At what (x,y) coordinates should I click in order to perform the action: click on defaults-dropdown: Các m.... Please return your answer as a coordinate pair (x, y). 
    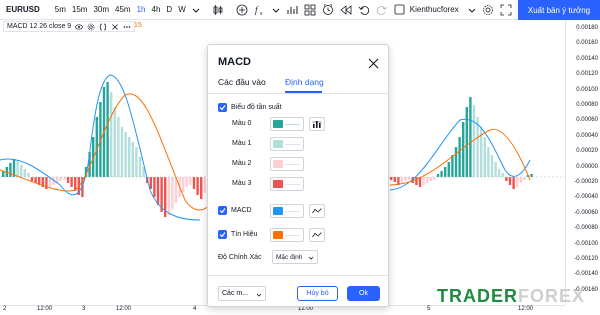
    Looking at the image, I should click on (242, 293).